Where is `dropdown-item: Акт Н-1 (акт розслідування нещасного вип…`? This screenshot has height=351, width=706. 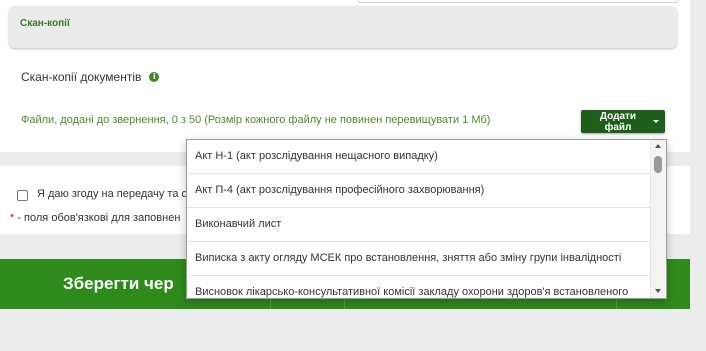 dropdown-item: Акт Н-1 (акт розслідування нещасного вип… is located at coordinates (418, 157).